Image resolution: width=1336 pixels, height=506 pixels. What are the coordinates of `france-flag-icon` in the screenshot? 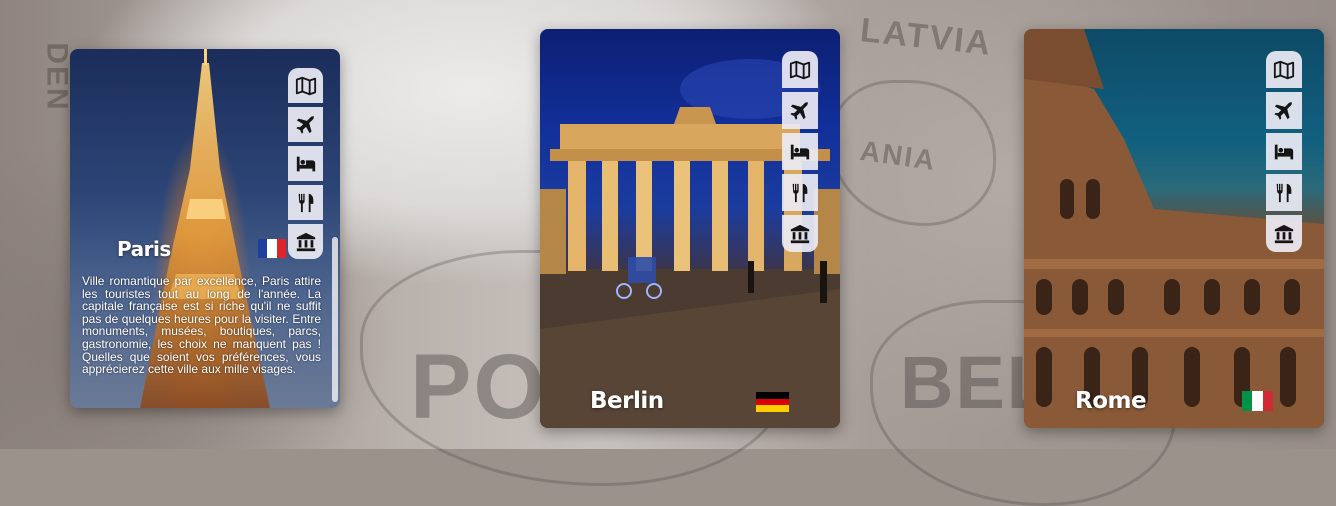 It's located at (272, 248).